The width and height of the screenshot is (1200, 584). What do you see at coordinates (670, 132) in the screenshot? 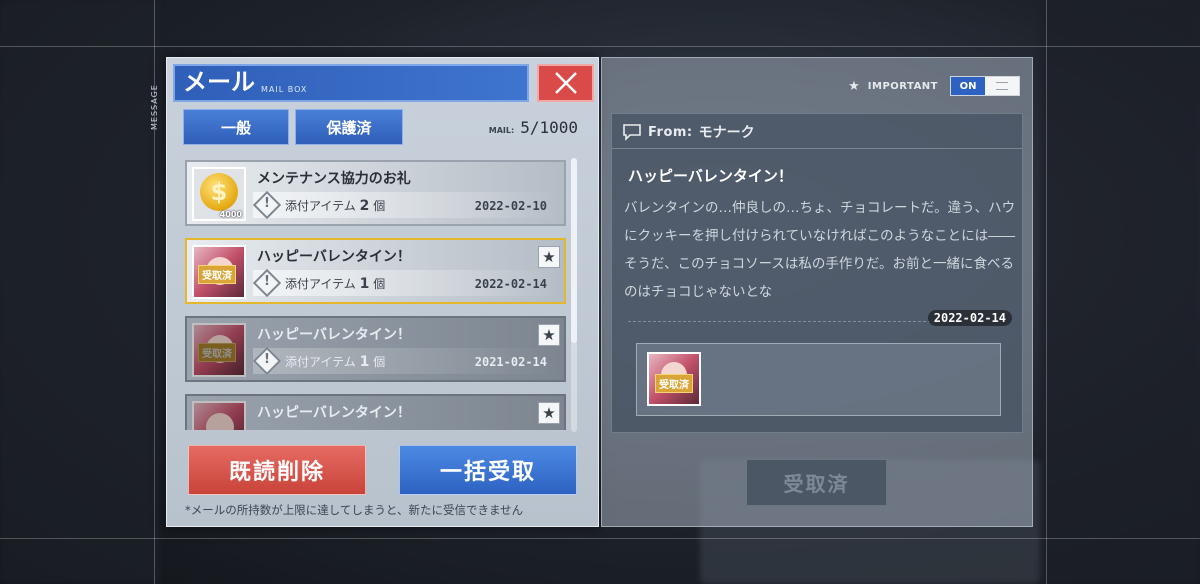
I see `from-label: From:` at bounding box center [670, 132].